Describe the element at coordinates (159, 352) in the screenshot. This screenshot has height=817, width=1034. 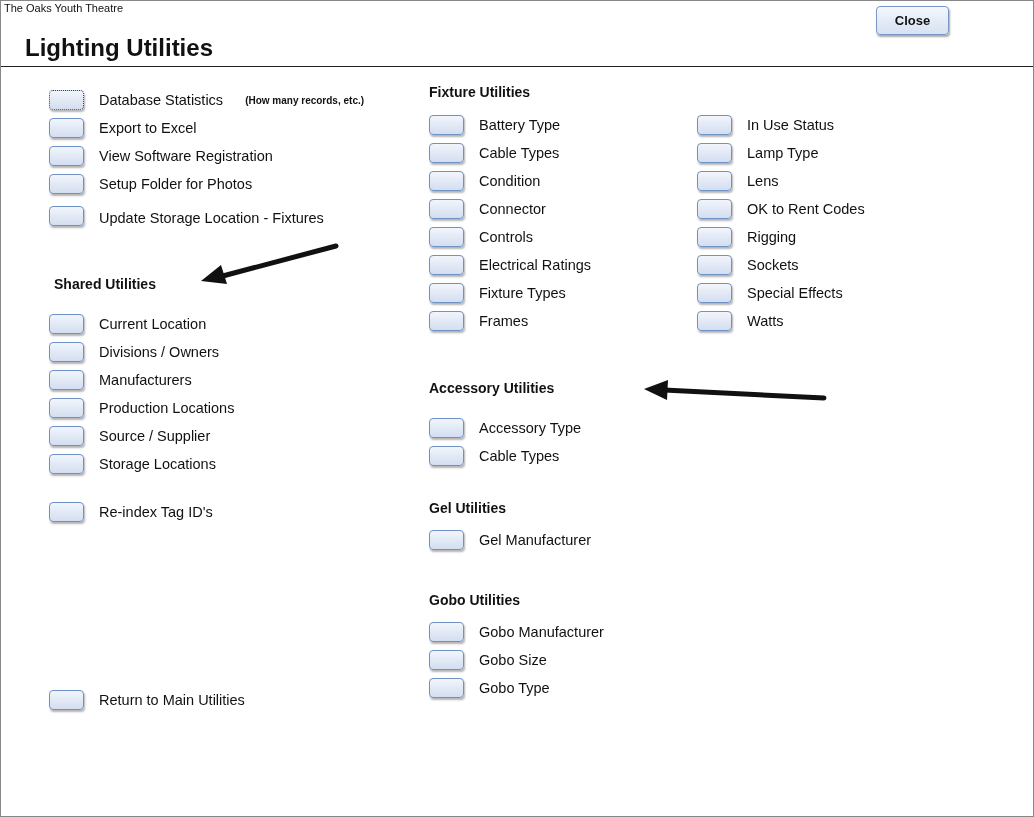
I see `utility-label: Divisions / Owners` at that location.